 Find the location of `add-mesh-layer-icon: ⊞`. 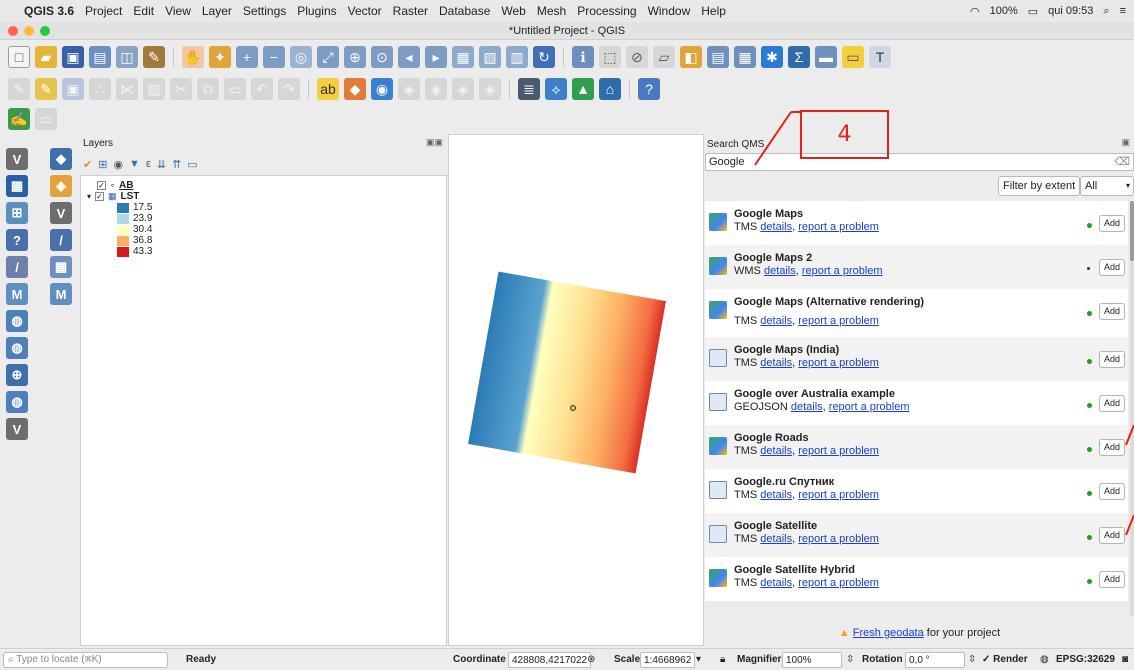

add-mesh-layer-icon: ⊞ is located at coordinates (17, 213).